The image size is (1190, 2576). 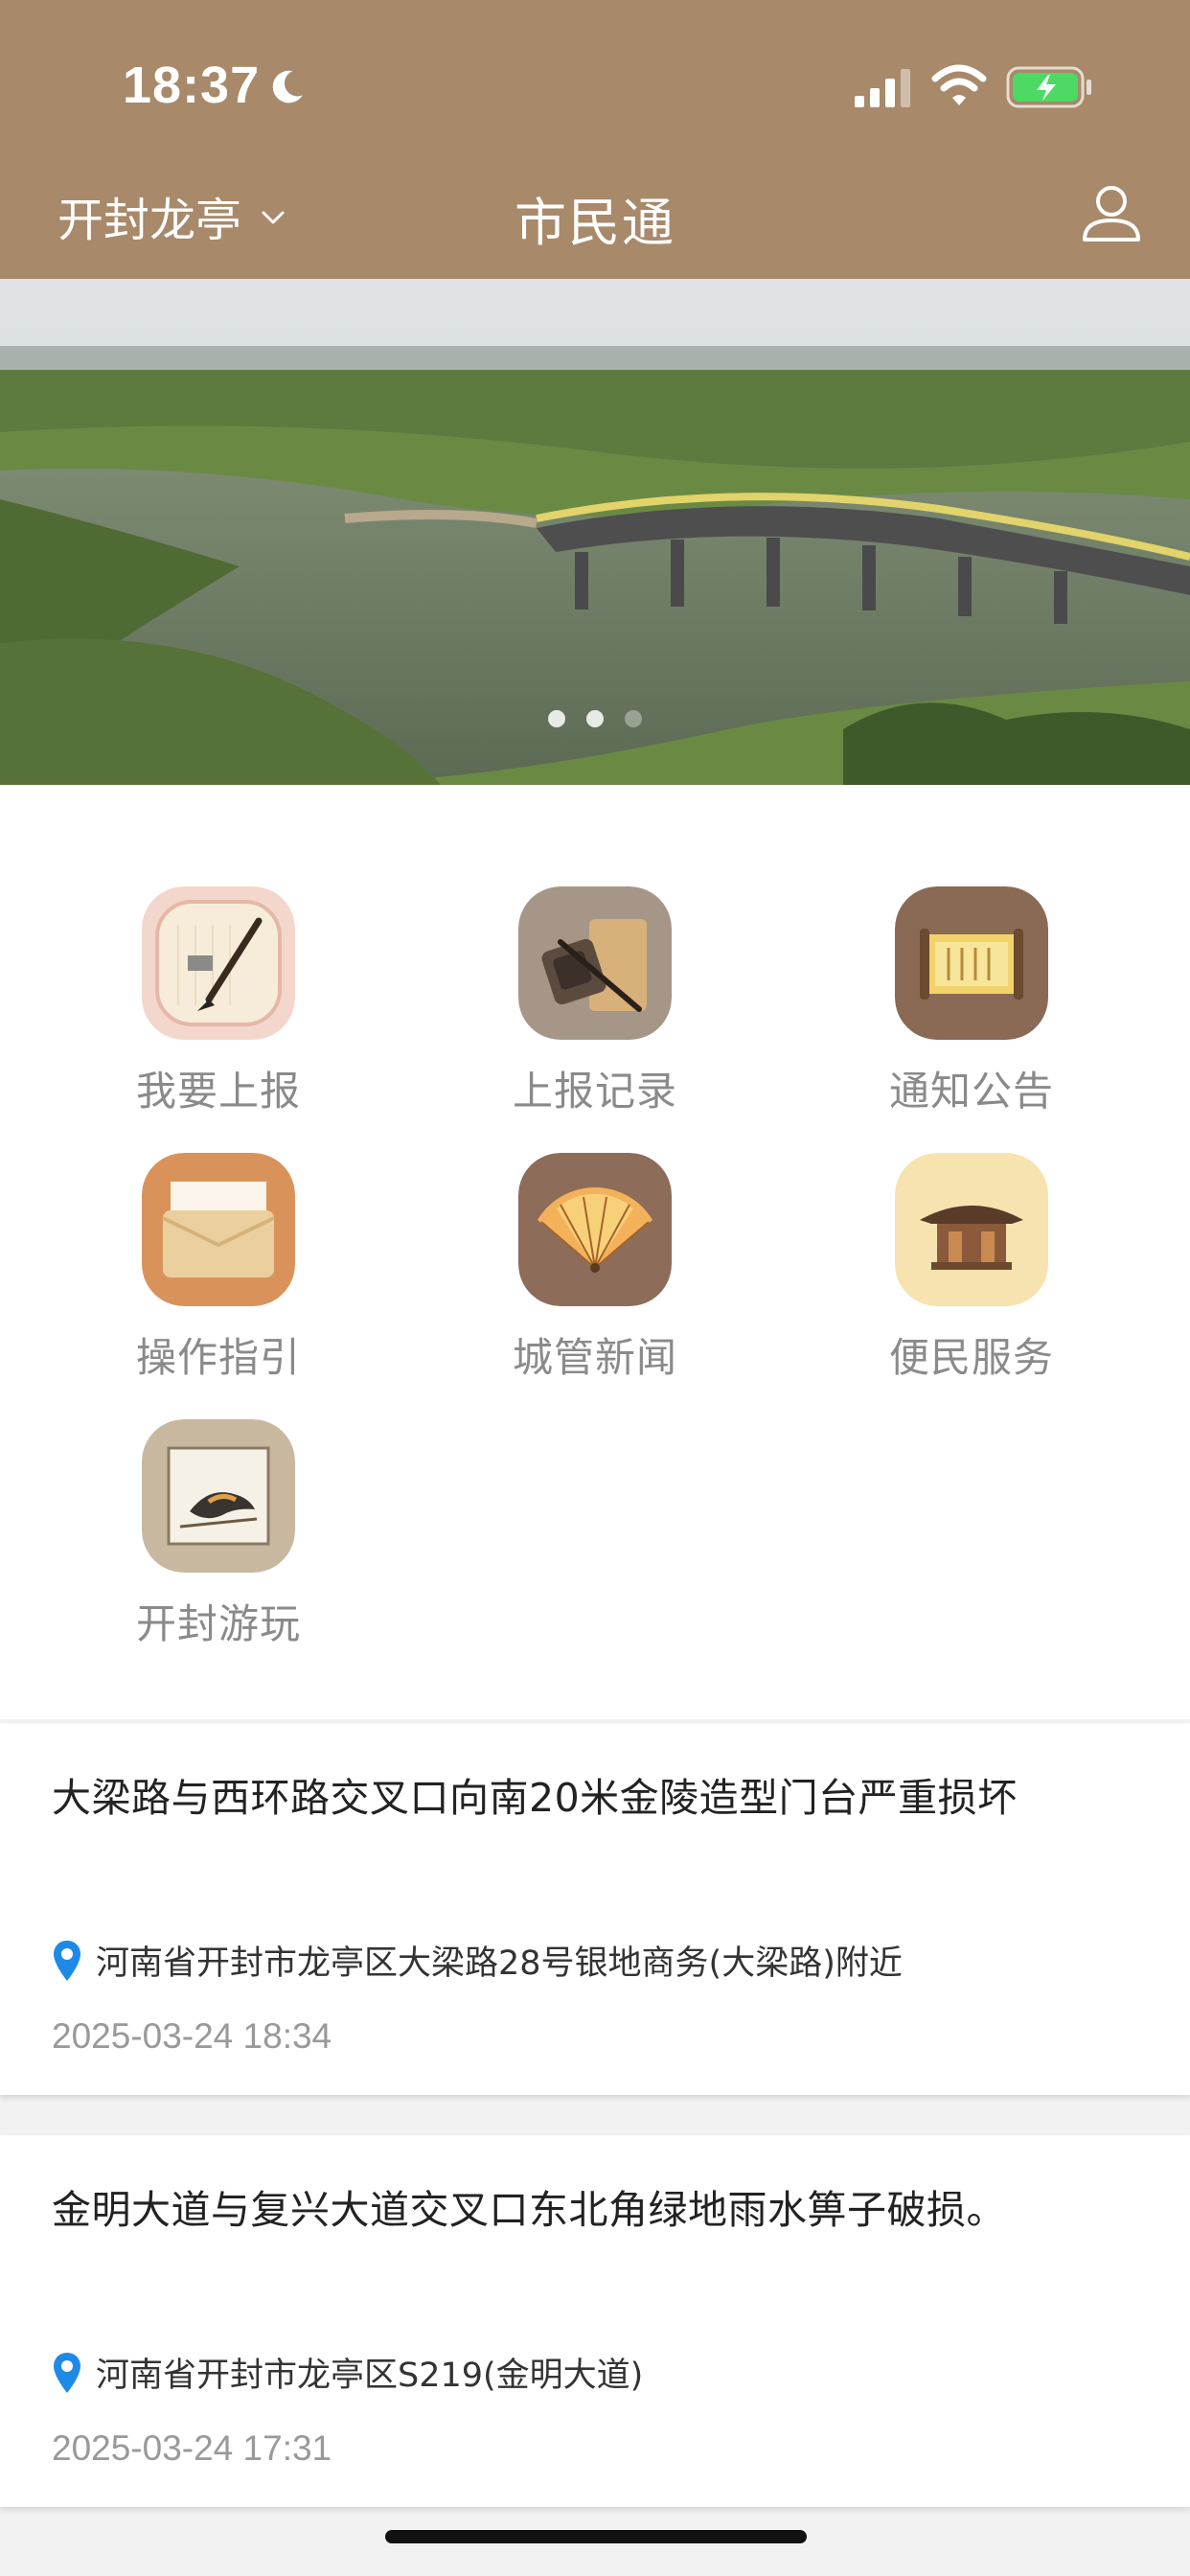 I want to click on carousel-dots, so click(x=595, y=718).